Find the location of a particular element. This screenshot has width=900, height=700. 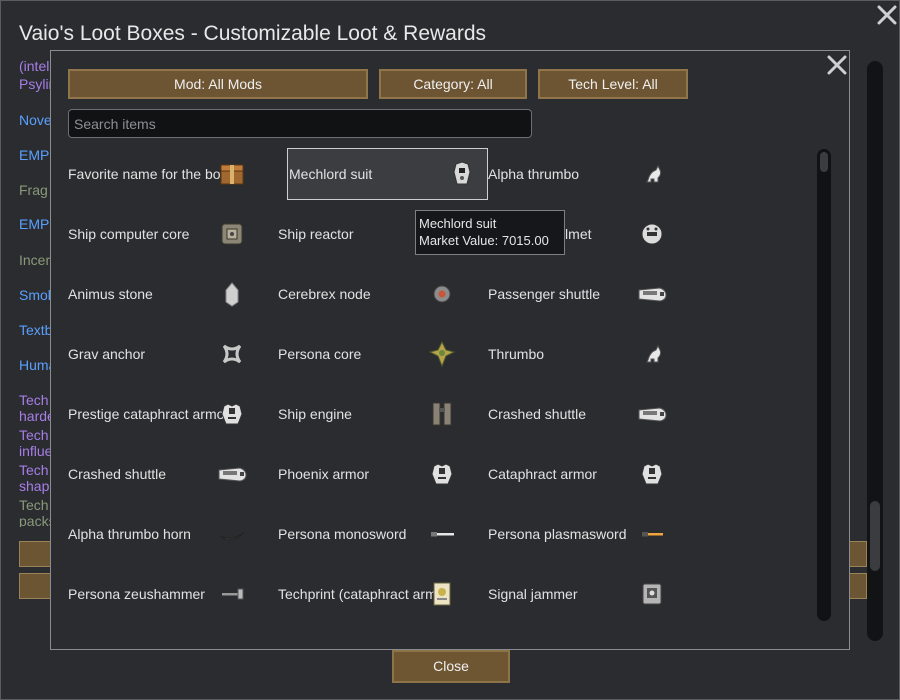

item-cell: Cataphract armor is located at coordinates (593, 474).